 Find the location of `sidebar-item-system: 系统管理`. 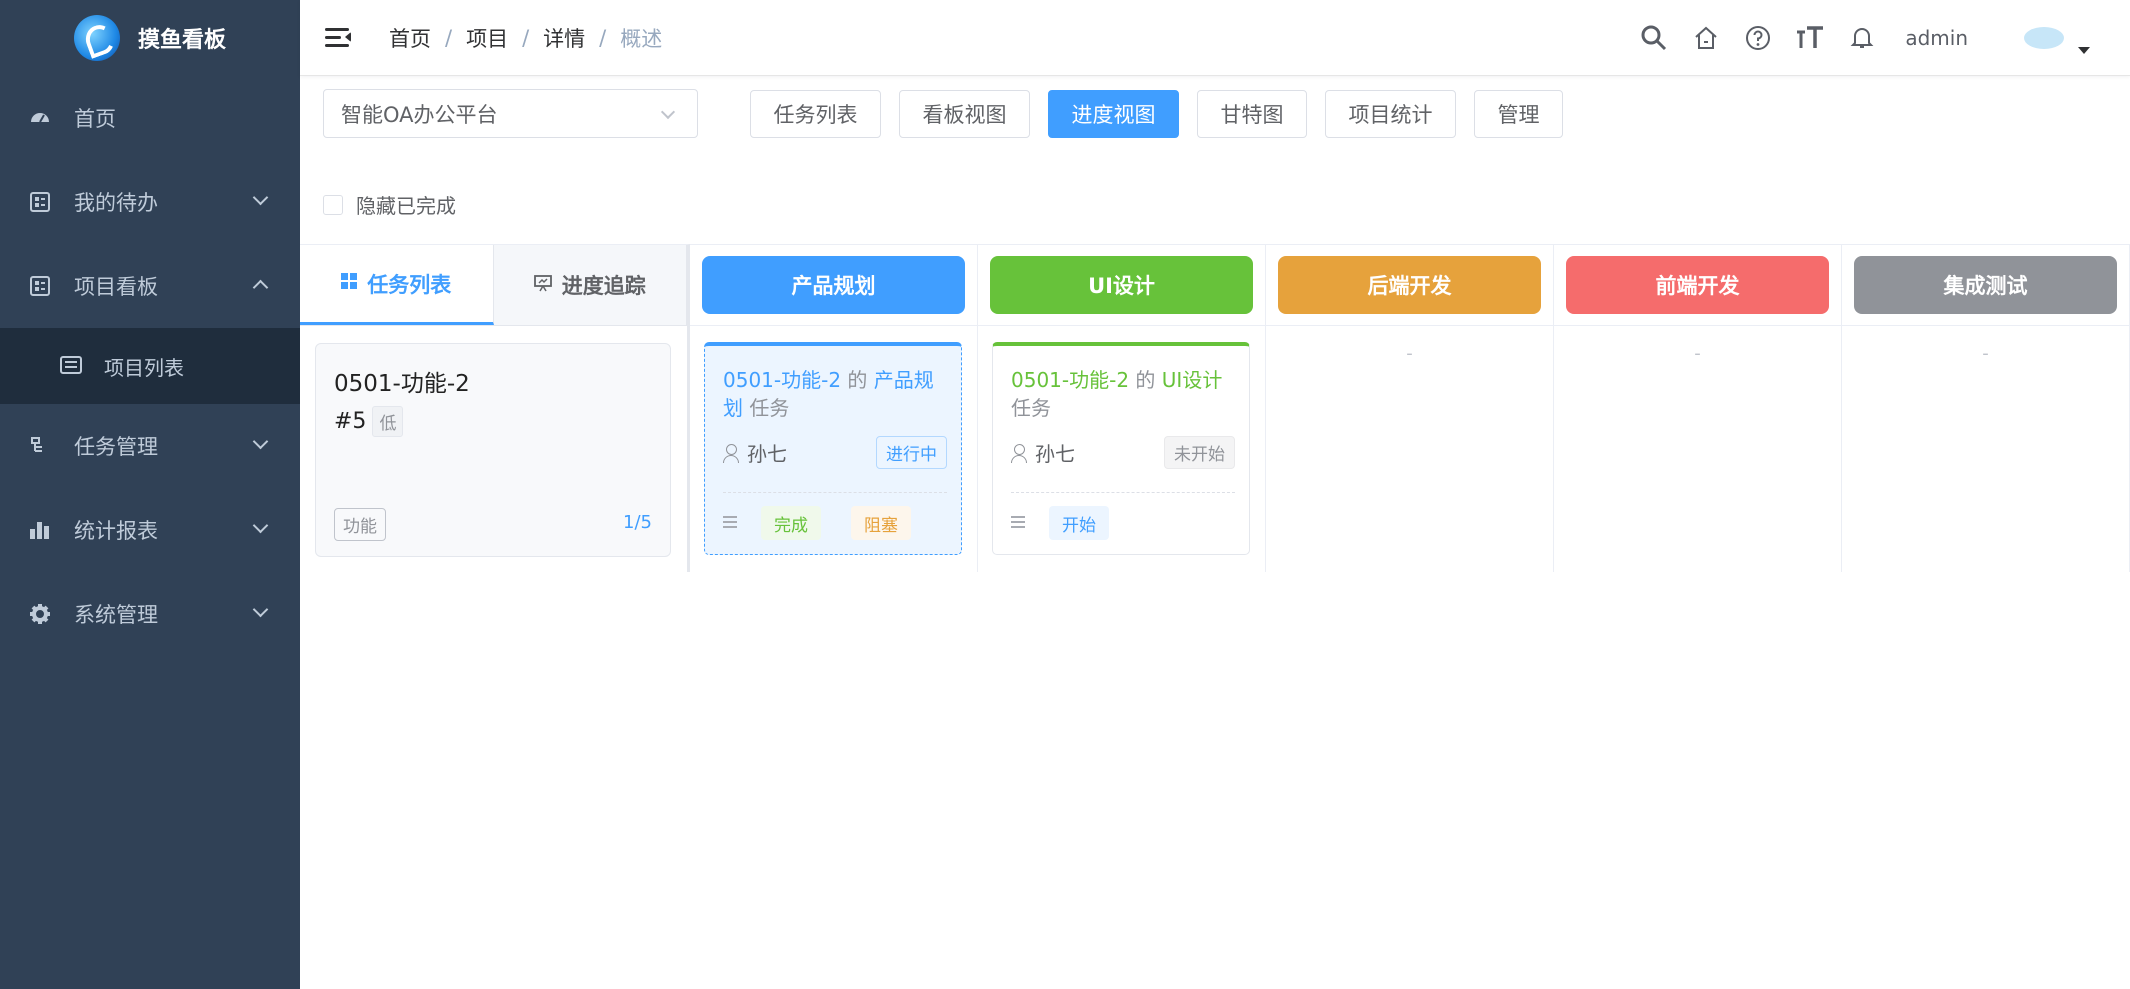

sidebar-item-system: 系统管理 is located at coordinates (150, 614).